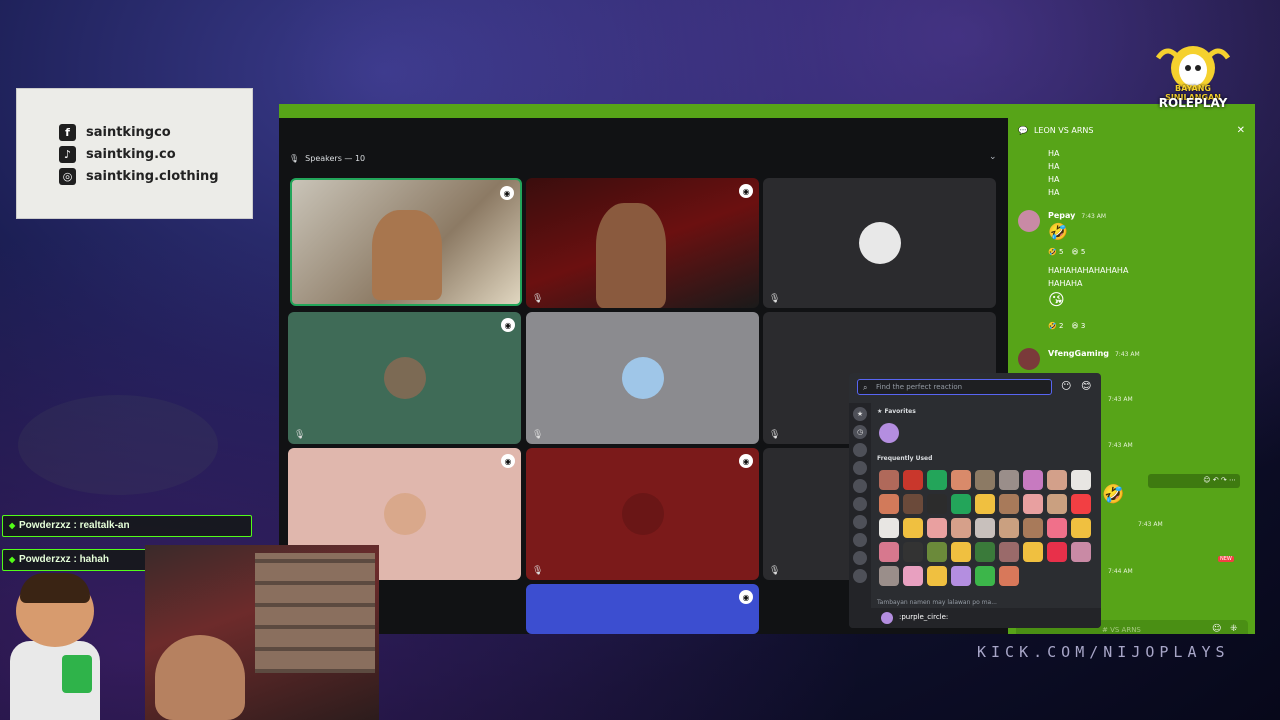  What do you see at coordinates (1120, 399) in the screenshot?
I see `timestamp: 7:43 AM` at bounding box center [1120, 399].